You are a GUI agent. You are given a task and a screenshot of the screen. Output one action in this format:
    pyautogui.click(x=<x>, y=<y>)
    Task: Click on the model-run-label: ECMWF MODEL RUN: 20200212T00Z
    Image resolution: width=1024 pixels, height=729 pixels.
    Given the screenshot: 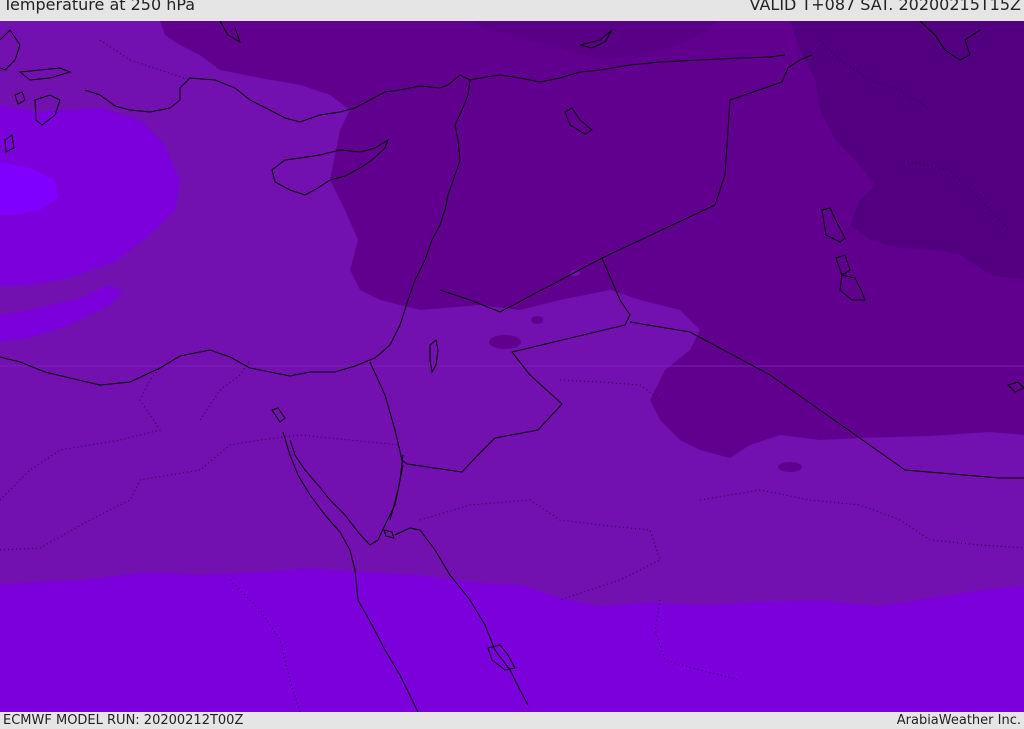 What is the action you would take?
    pyautogui.click(x=123, y=720)
    